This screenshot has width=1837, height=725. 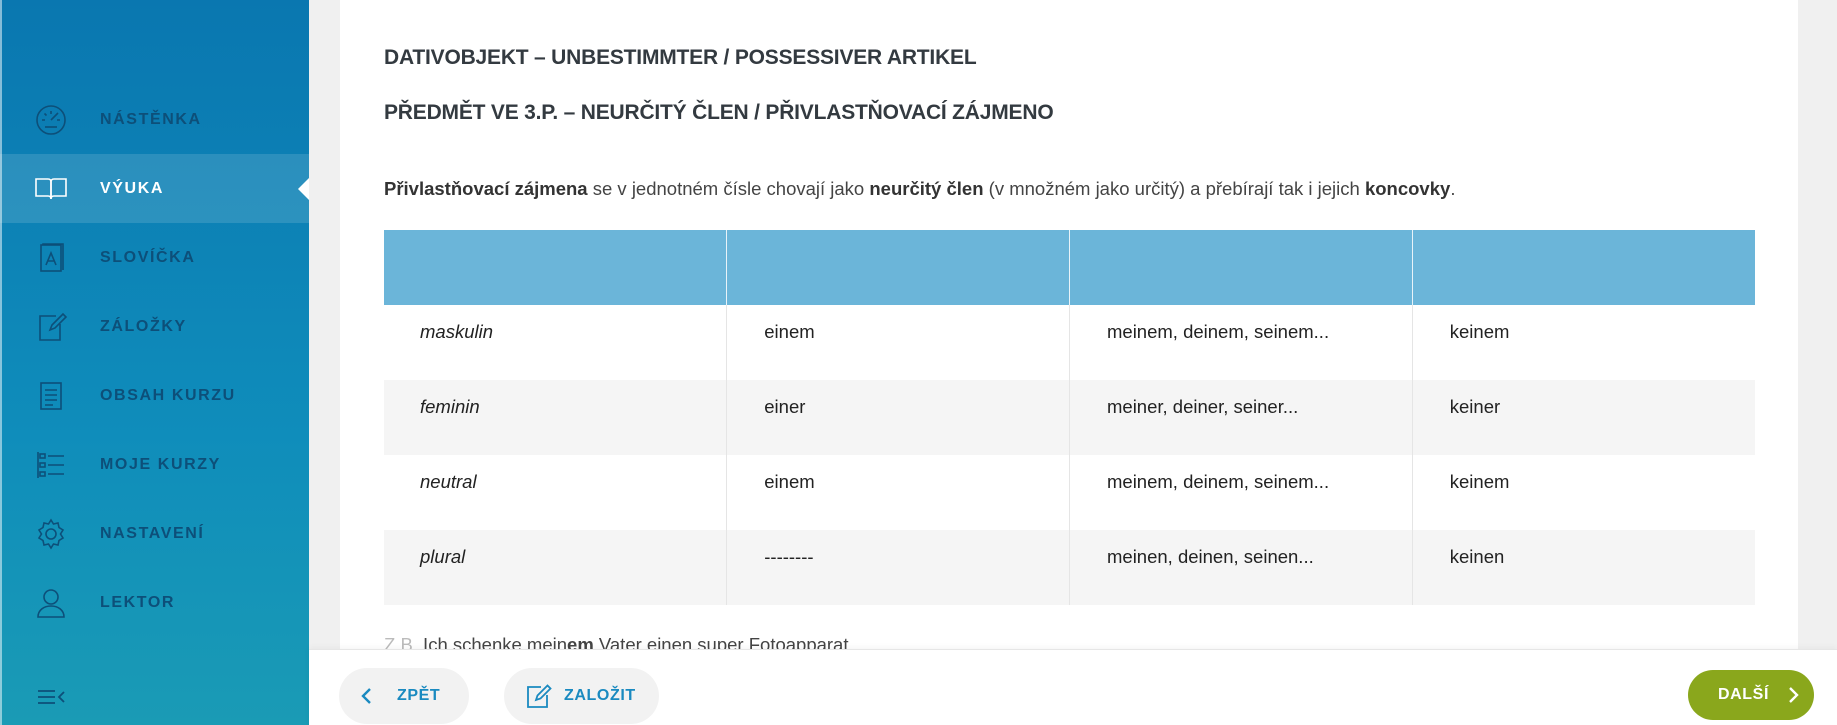 What do you see at coordinates (556, 492) in the screenshot?
I see `table-cell-case: neutral` at bounding box center [556, 492].